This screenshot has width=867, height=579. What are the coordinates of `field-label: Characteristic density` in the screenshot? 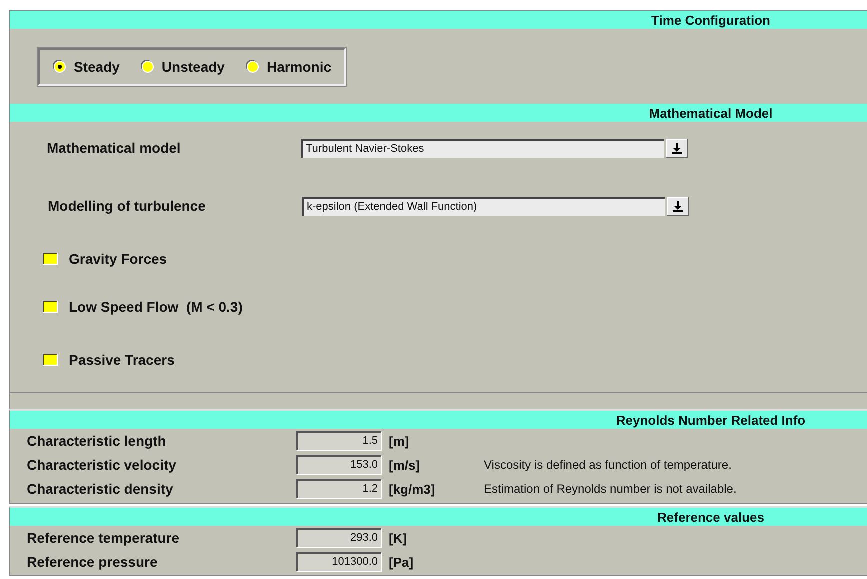 It's located at (100, 489).